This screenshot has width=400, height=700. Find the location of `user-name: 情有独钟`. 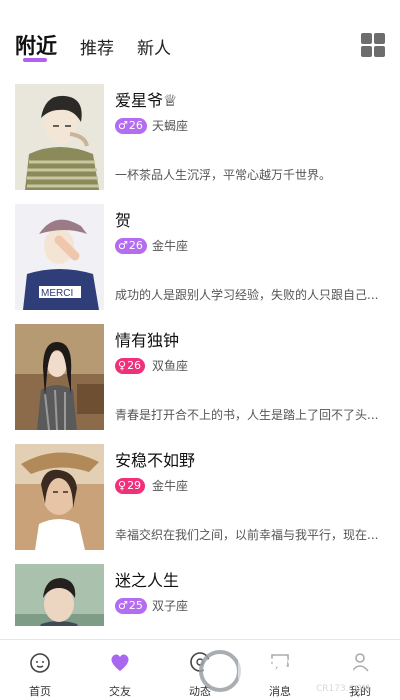

user-name: 情有独钟 is located at coordinates (147, 340).